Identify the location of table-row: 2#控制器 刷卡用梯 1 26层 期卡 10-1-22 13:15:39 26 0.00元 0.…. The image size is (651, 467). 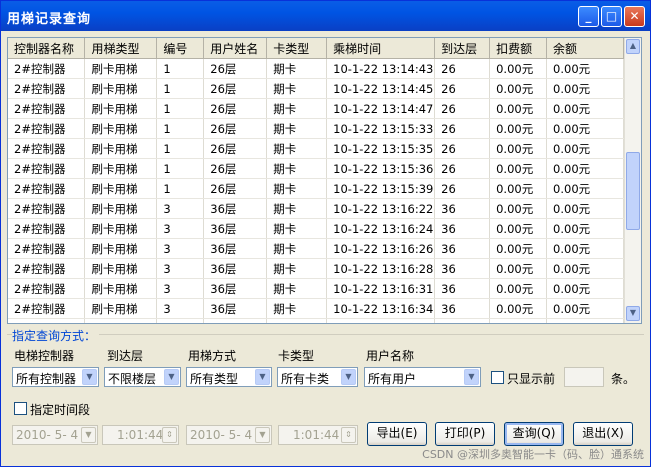
(316, 188).